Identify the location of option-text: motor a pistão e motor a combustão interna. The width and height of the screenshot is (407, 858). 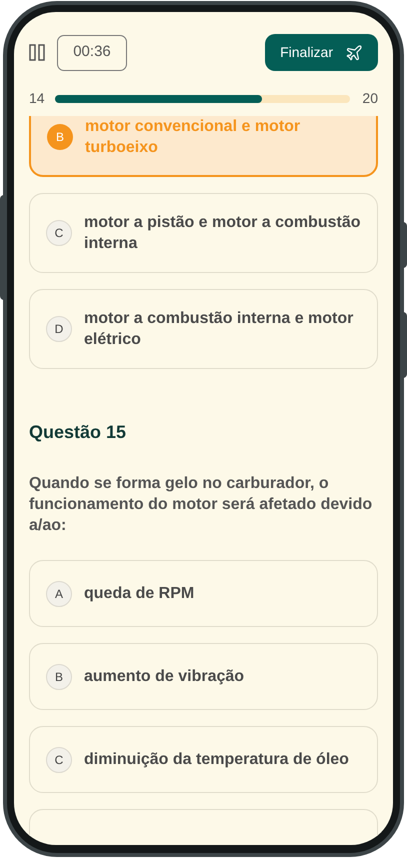
(222, 233).